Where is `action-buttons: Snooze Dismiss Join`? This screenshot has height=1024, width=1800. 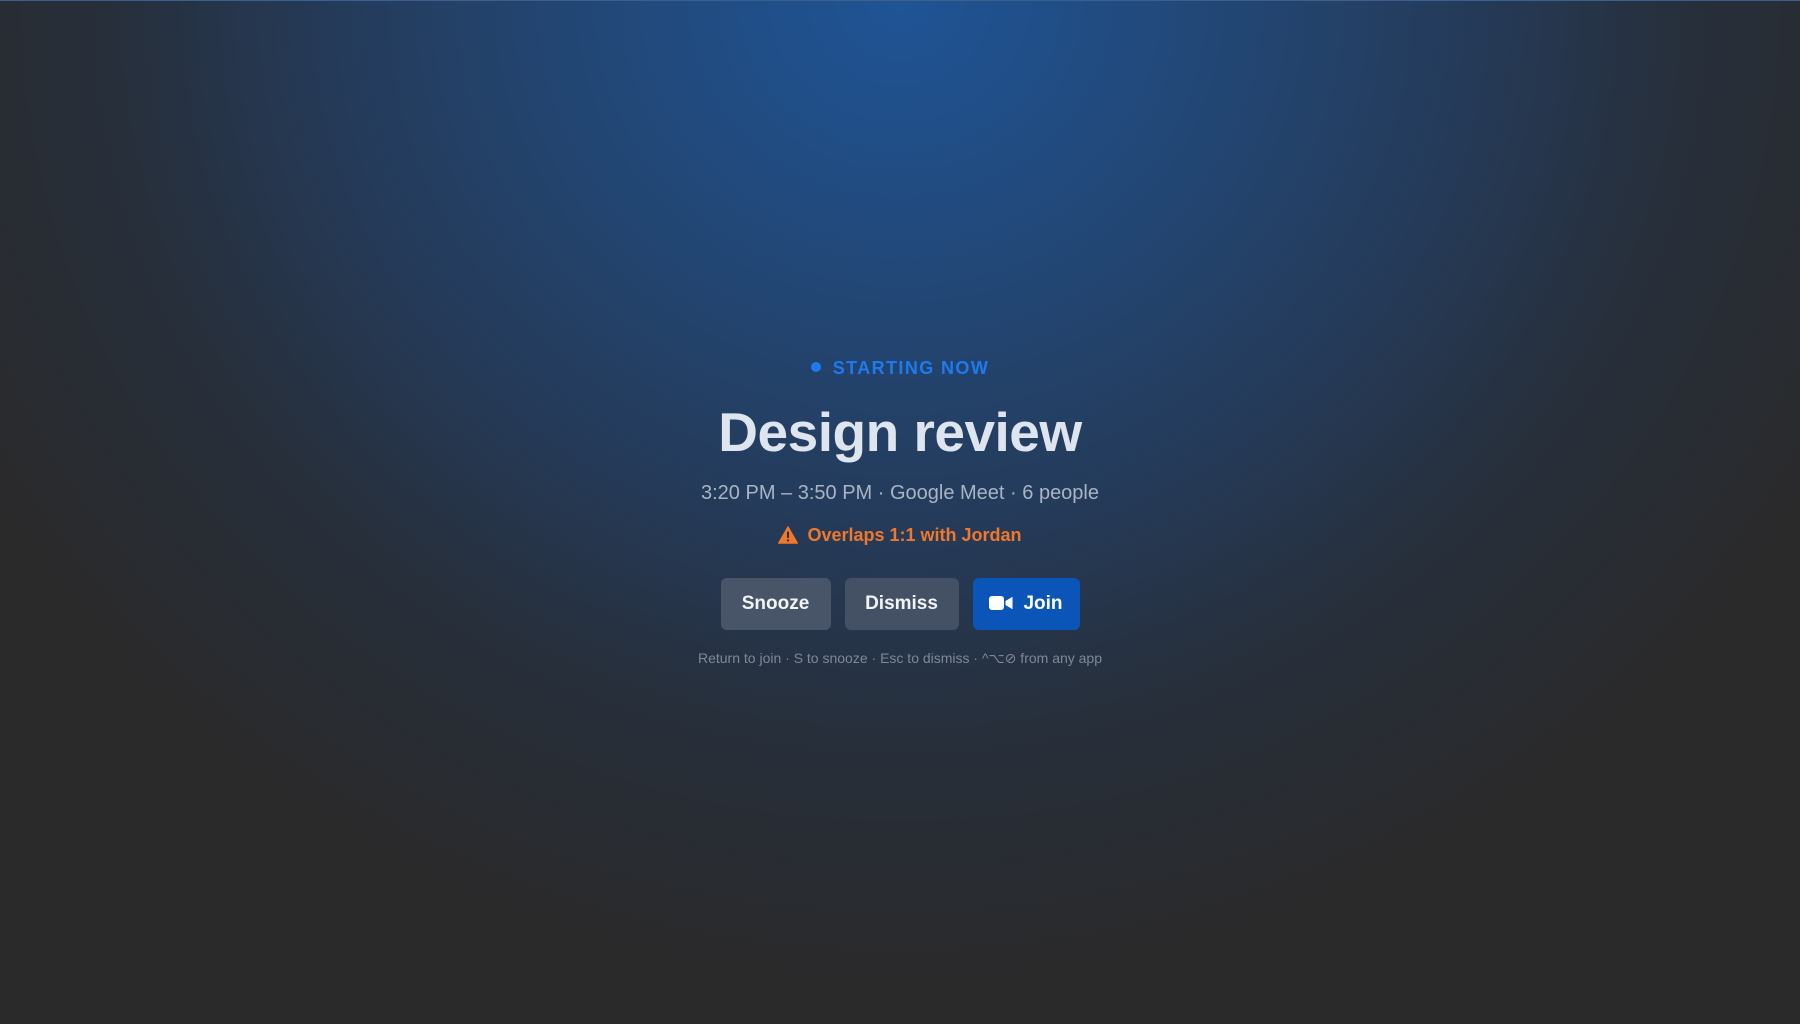 action-buttons: Snooze Dismiss Join is located at coordinates (900, 604).